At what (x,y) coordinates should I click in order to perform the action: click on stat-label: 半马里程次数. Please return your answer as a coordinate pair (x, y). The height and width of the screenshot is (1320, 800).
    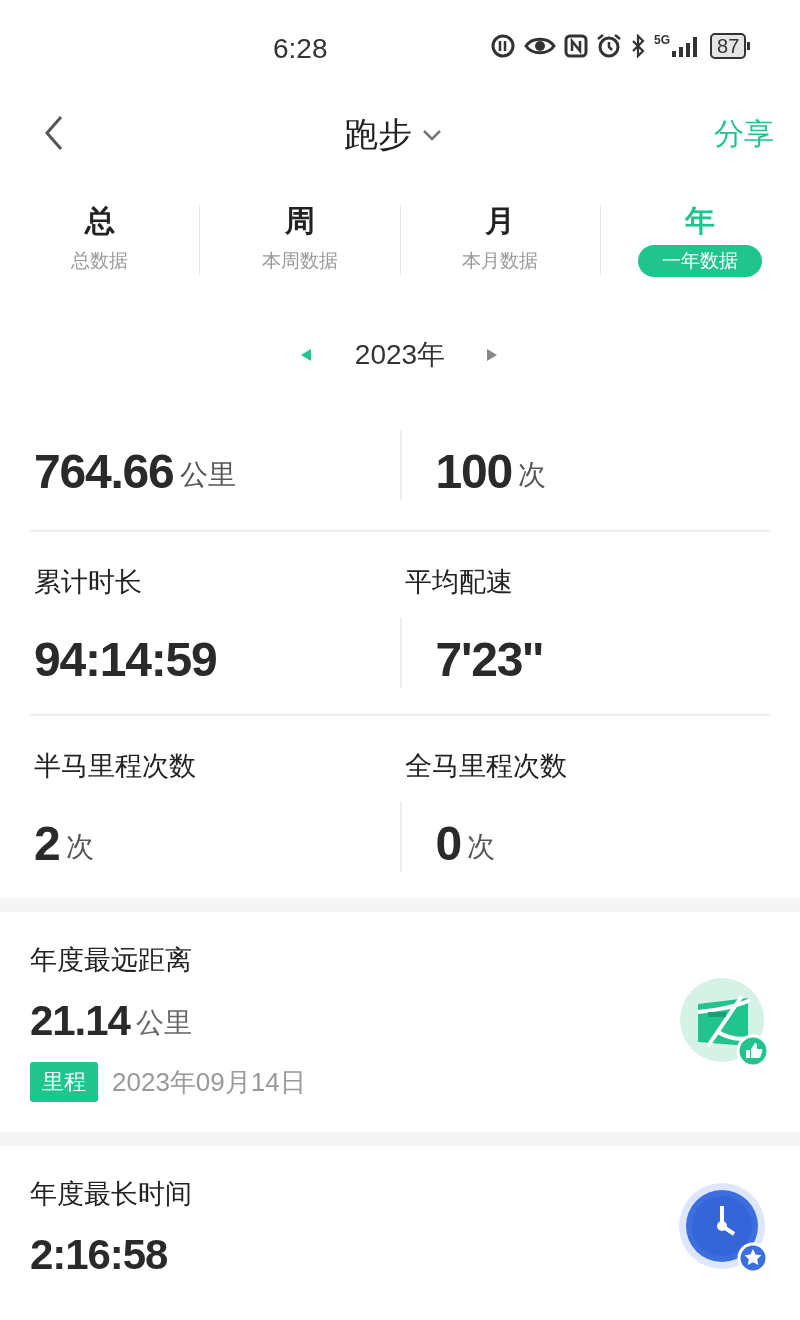
    Looking at the image, I should click on (115, 766).